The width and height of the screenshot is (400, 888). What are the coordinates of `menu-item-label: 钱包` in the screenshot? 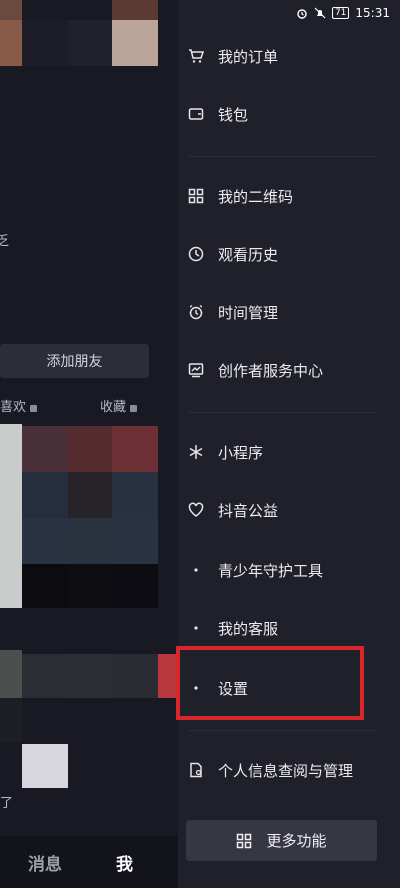 It's located at (233, 114).